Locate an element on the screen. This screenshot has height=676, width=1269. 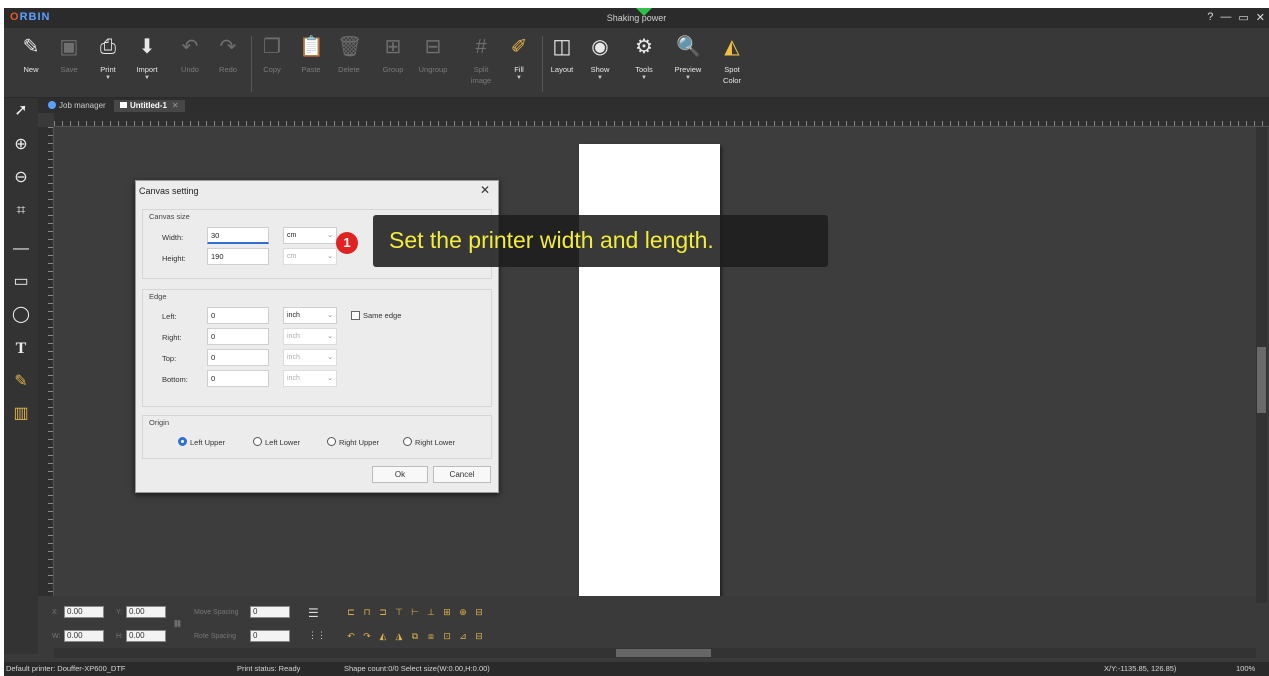
print-button: ⎙ Print ▼ is located at coordinates (108, 58).